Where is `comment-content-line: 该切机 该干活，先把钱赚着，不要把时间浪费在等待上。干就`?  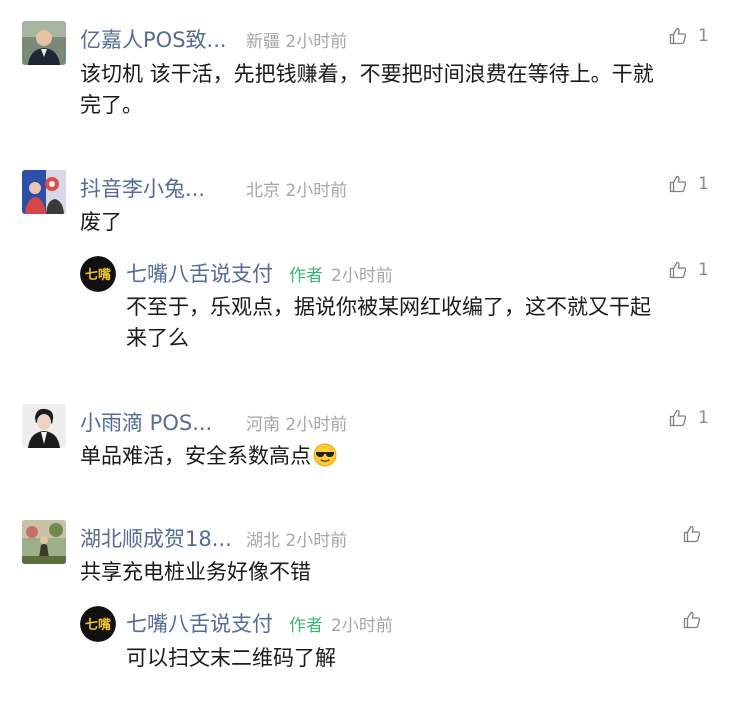
comment-content-line: 该切机 该干活，先把钱赚着，不要把时间浪费在等待上。干就 is located at coordinates (367, 74).